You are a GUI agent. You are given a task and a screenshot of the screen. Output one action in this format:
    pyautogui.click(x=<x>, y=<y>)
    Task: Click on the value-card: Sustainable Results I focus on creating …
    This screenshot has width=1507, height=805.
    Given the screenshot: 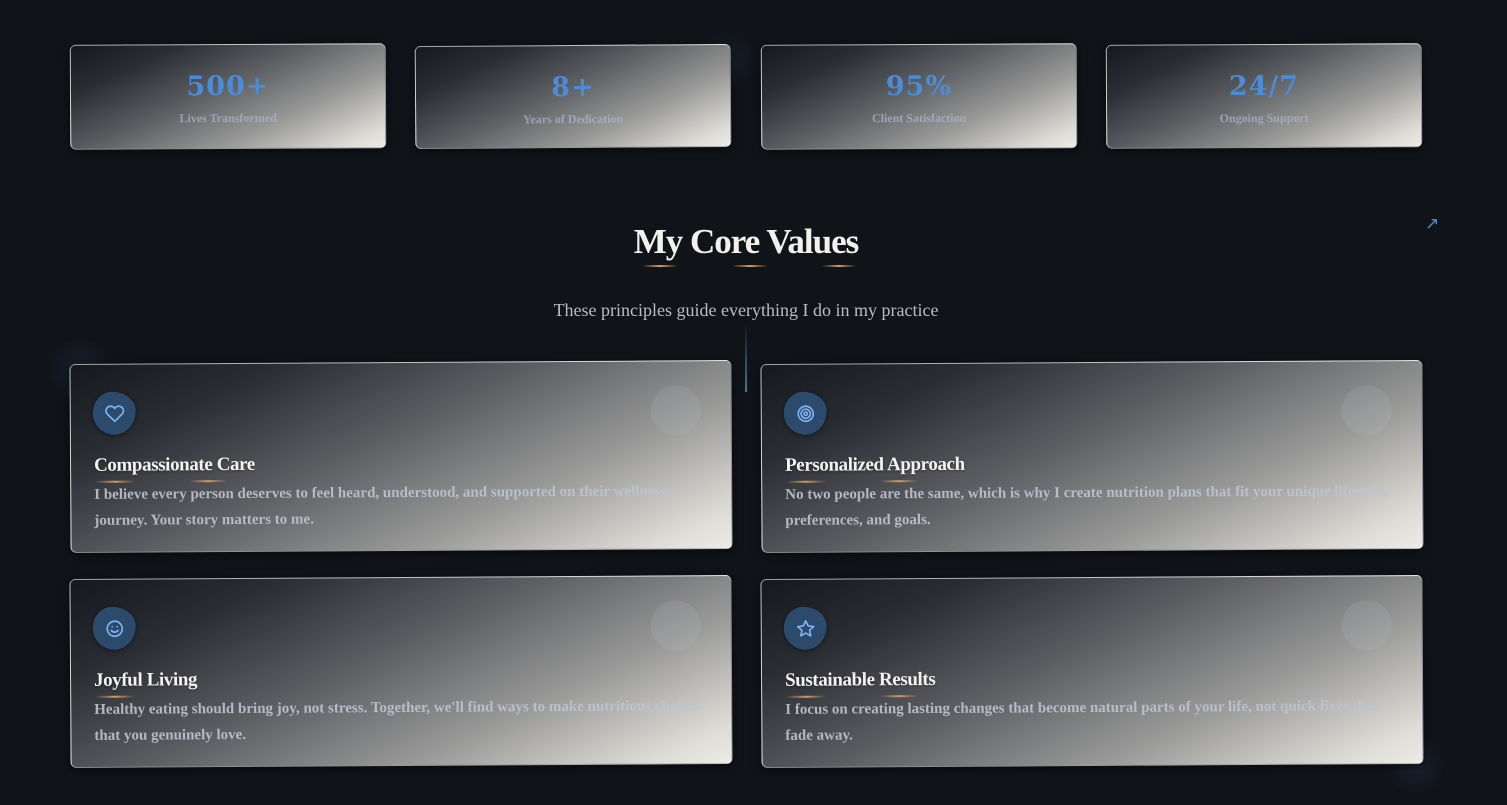 What is the action you would take?
    pyautogui.click(x=1092, y=671)
    